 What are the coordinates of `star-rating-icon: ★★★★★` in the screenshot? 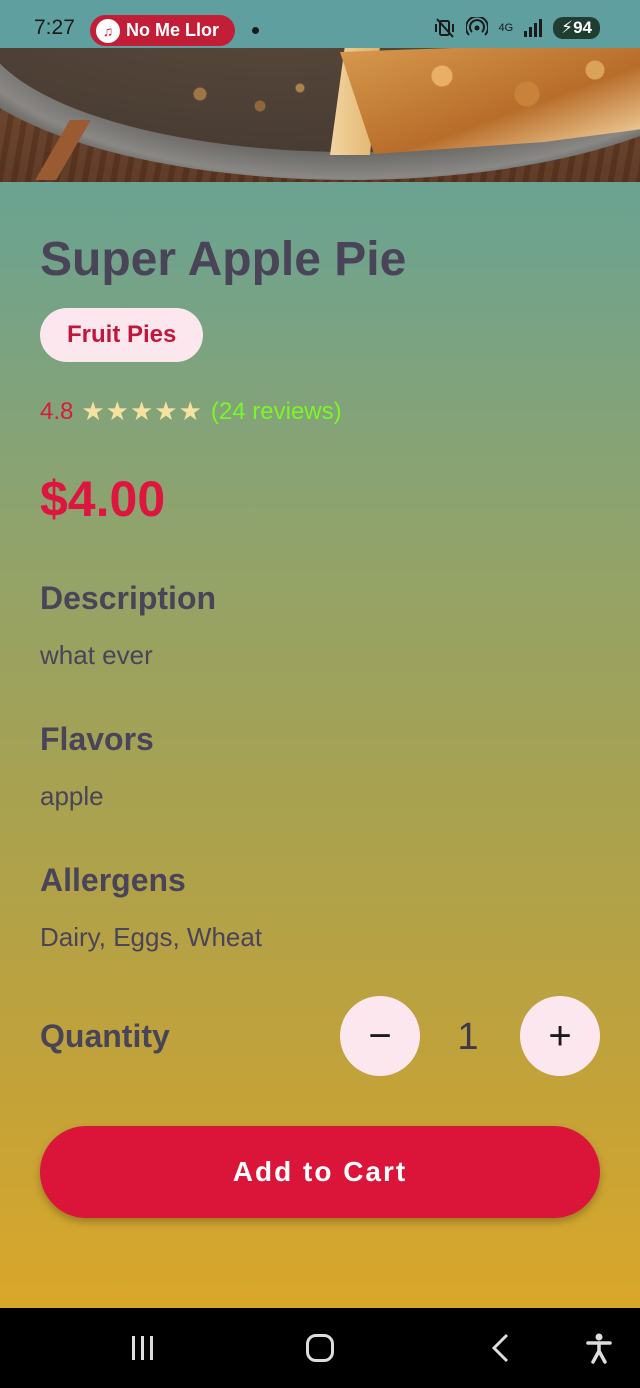 It's located at (142, 411).